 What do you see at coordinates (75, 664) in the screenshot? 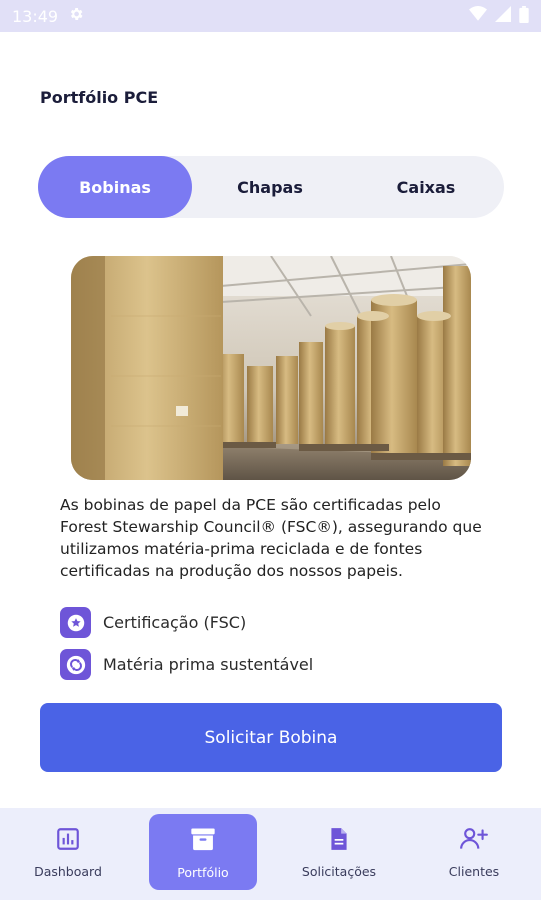
I see `recycle-icon` at bounding box center [75, 664].